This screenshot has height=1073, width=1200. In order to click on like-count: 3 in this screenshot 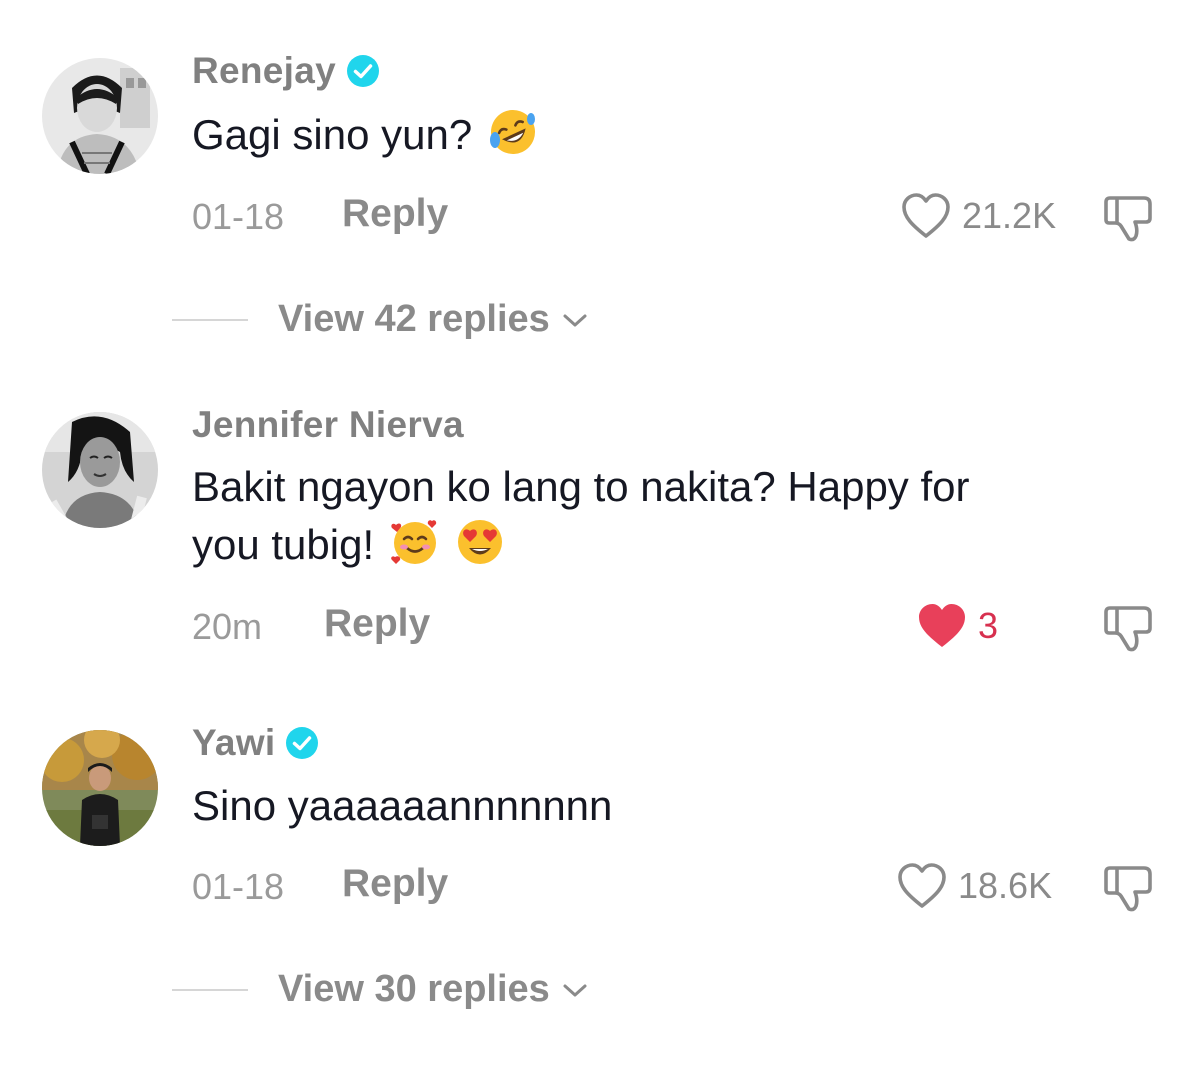, I will do `click(988, 625)`.